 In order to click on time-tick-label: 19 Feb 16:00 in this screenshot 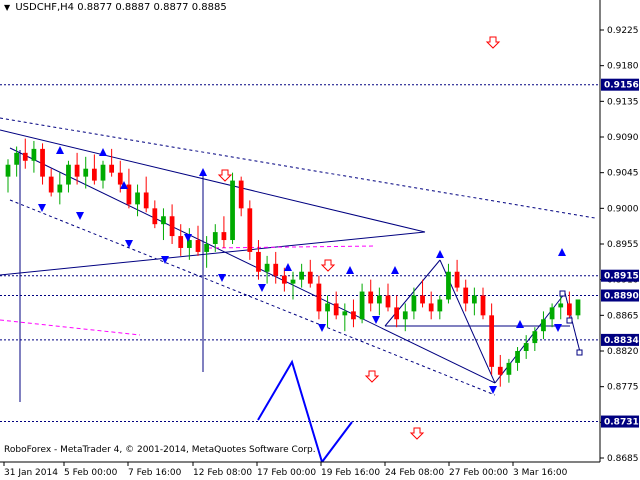, I will do `click(350, 473)`.